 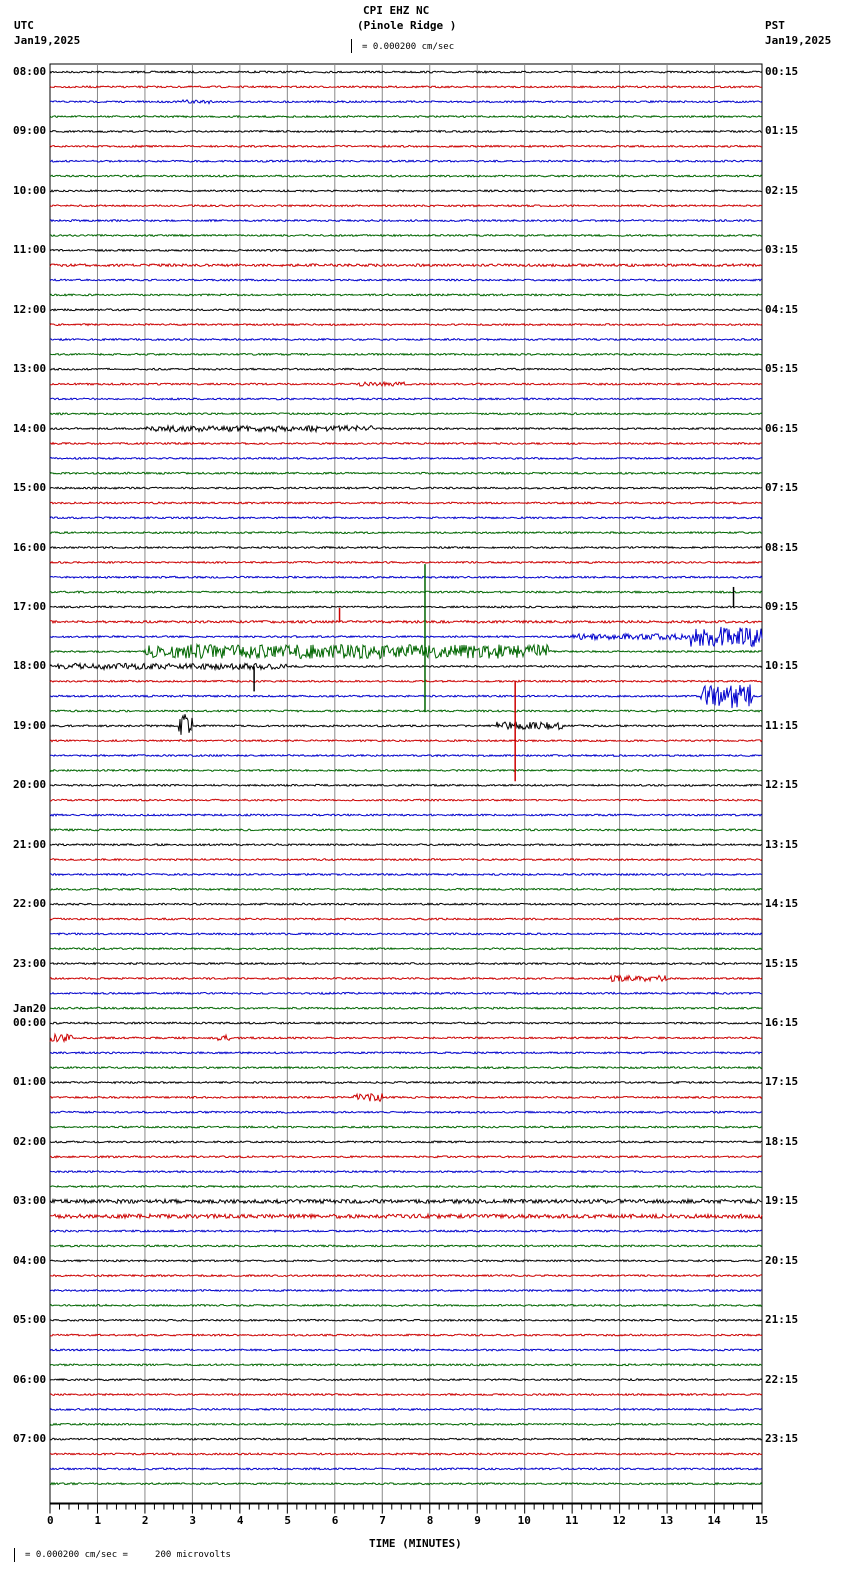 What do you see at coordinates (782, 844) in the screenshot?
I see `pst-hour-label: 13:15` at bounding box center [782, 844].